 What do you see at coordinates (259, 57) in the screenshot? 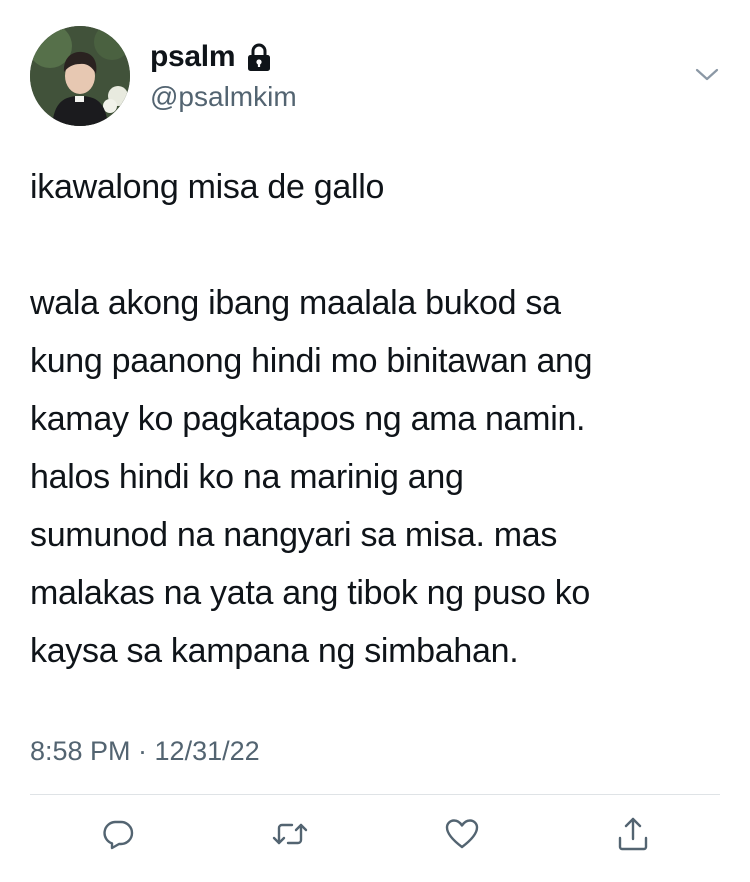
I see `lock-icon` at bounding box center [259, 57].